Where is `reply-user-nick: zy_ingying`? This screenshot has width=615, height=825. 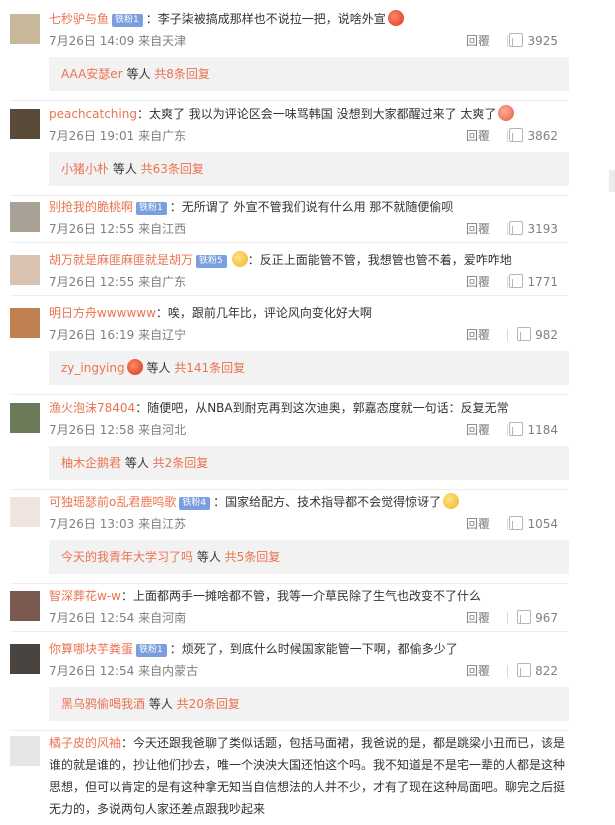
reply-user-nick: zy_ingying is located at coordinates (93, 368).